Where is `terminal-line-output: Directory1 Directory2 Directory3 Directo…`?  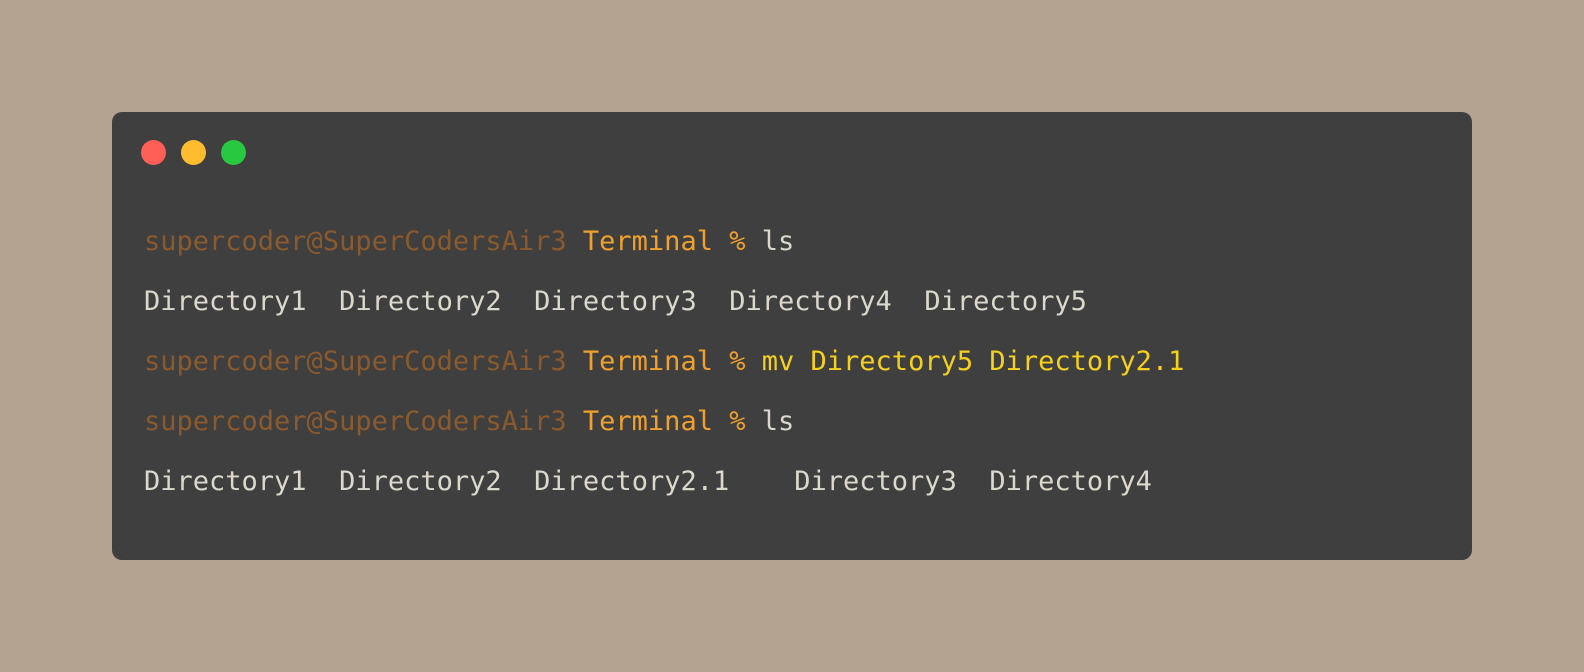 terminal-line-output: Directory1 Directory2 Directory3 Directo… is located at coordinates (798, 307).